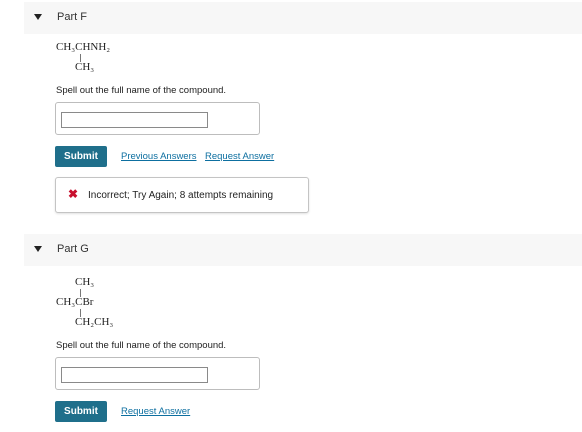 The image size is (582, 432). What do you see at coordinates (141, 90) in the screenshot?
I see `part-f-prompt: Spell out the full name of the compound.` at bounding box center [141, 90].